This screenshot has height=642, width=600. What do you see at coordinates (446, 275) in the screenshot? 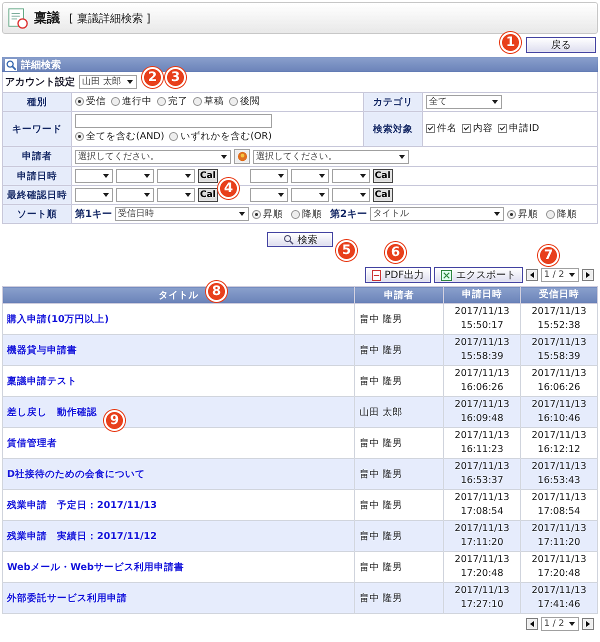
I see `spreadsheet-icon` at bounding box center [446, 275].